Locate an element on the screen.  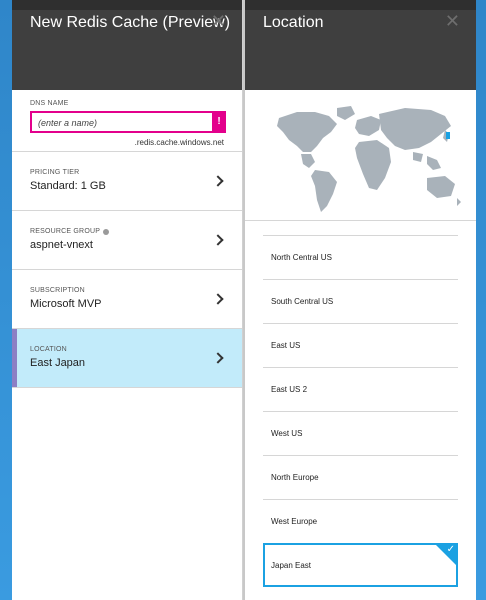
resource-group-value: aspnet-vnext is located at coordinates (61, 245).